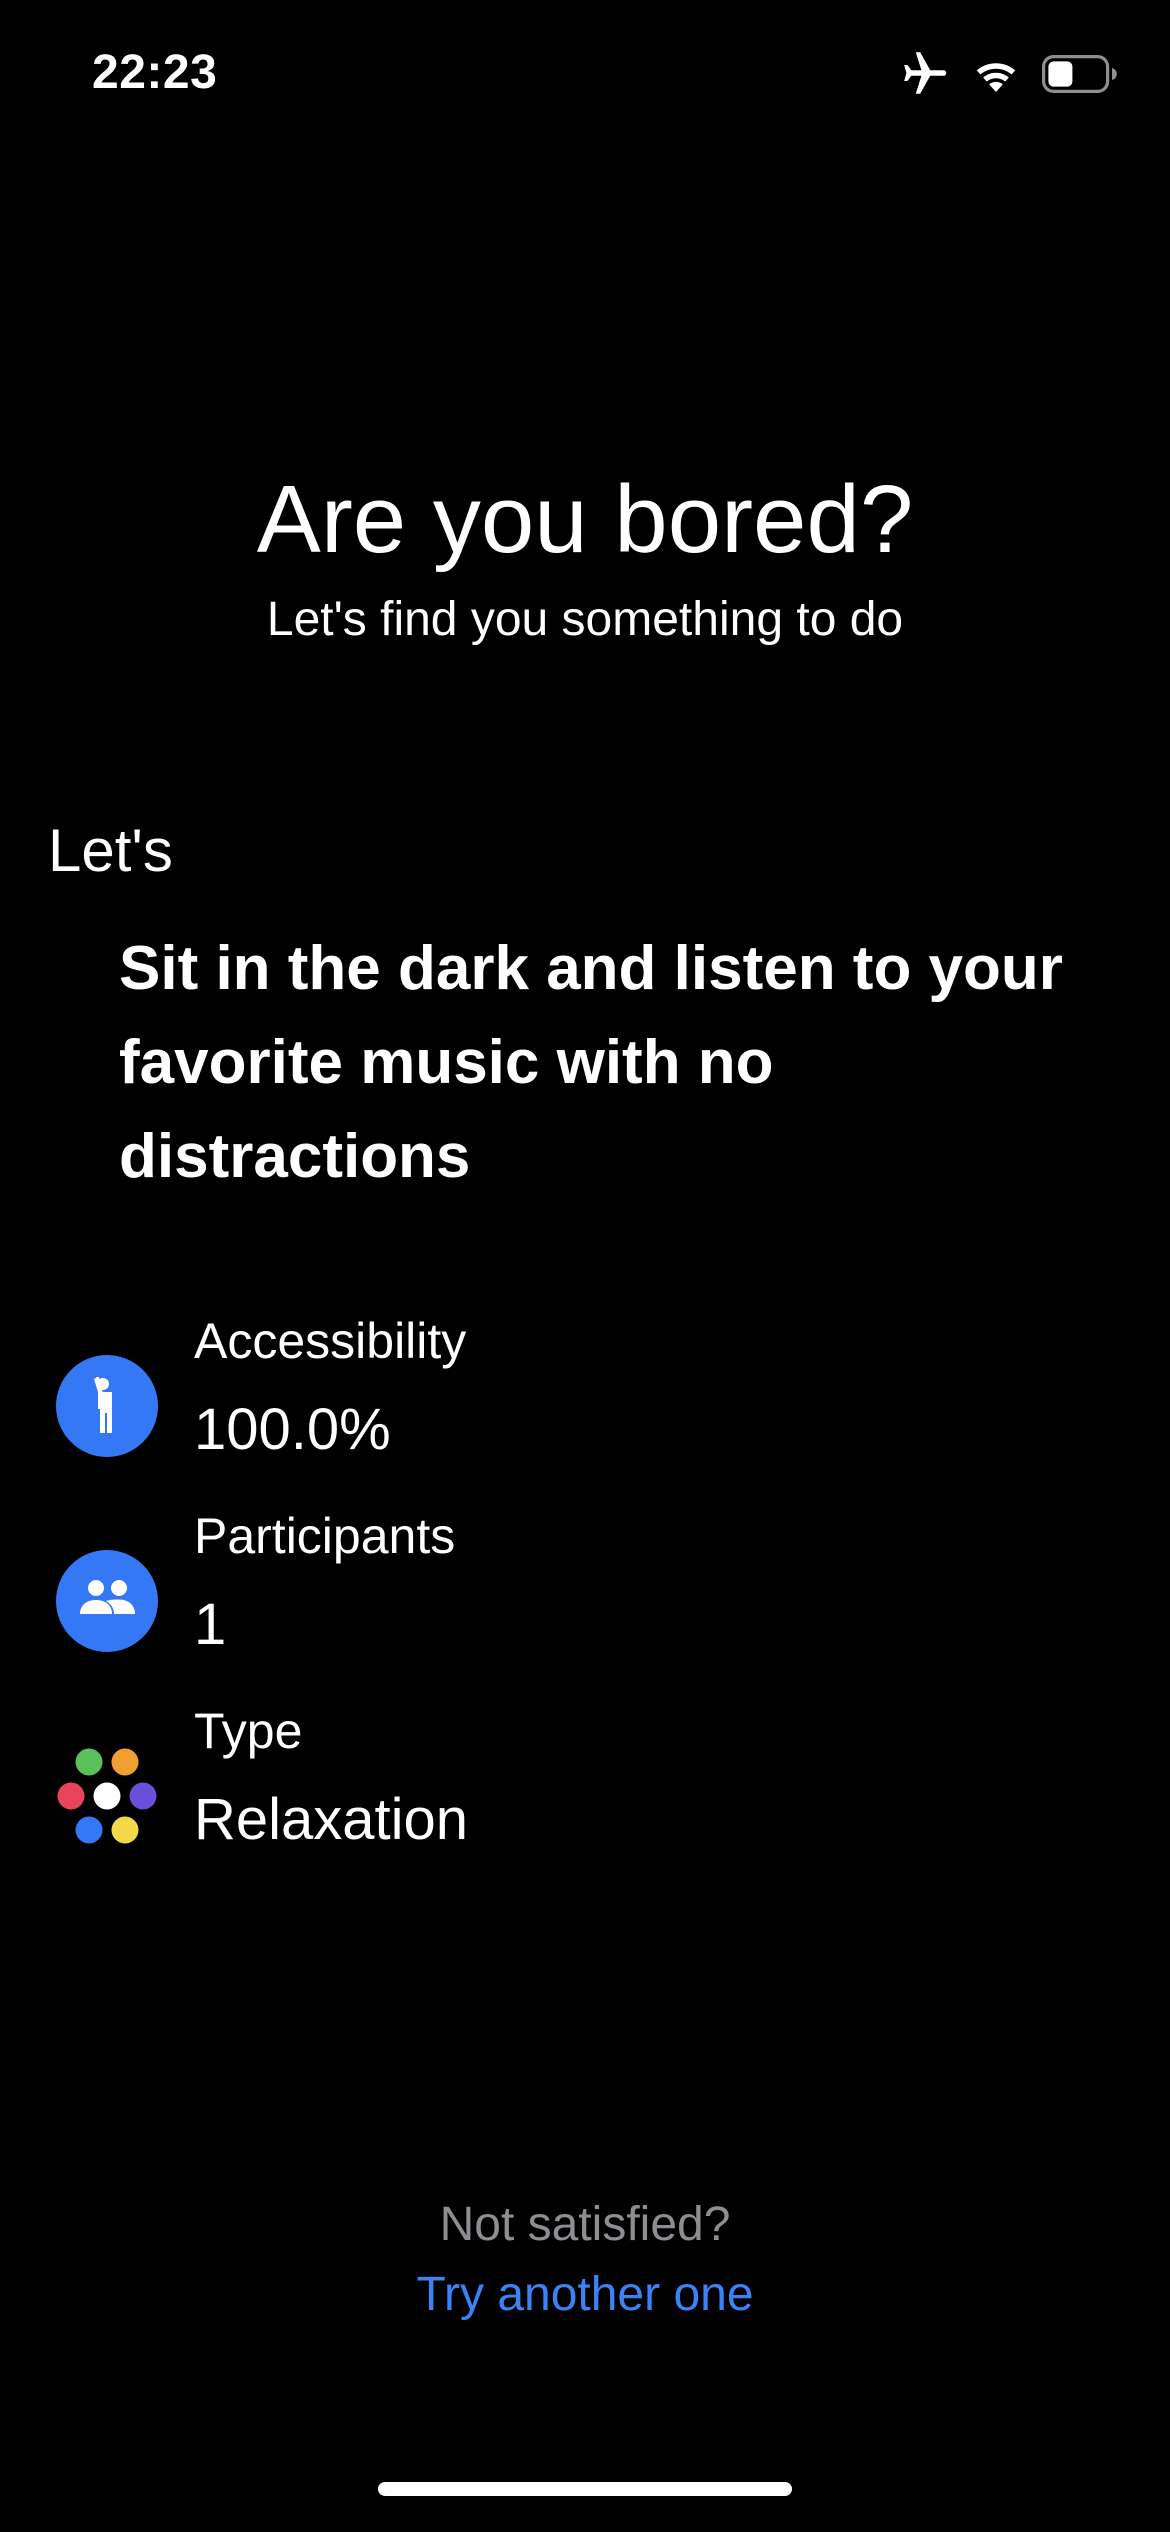  What do you see at coordinates (585, 519) in the screenshot?
I see `page-title: Are you bored?` at bounding box center [585, 519].